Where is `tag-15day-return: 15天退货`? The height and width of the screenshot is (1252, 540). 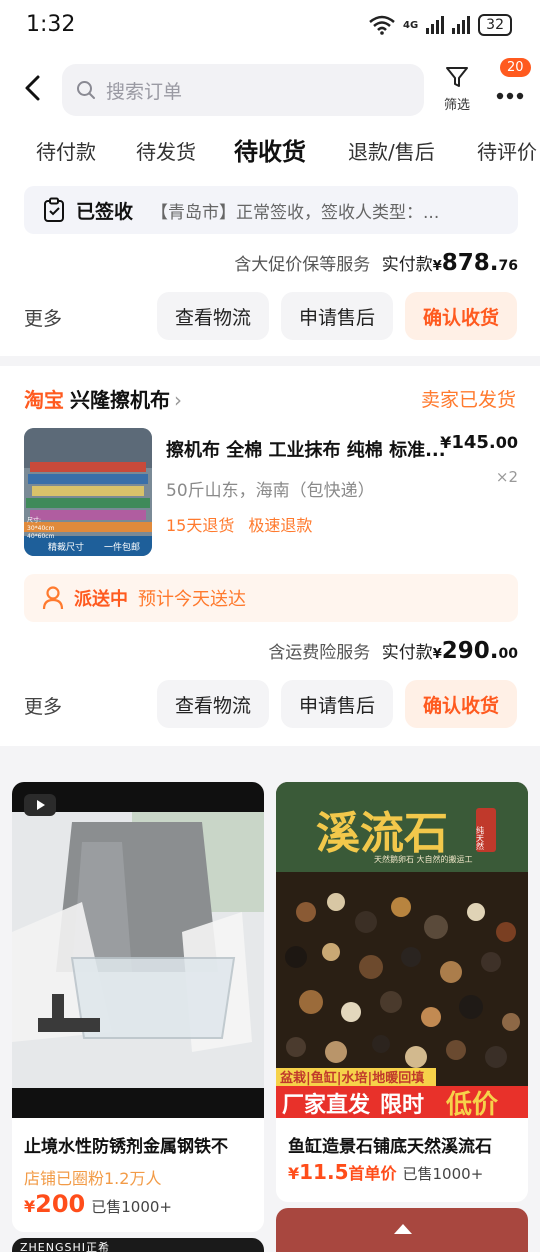
tag-15day-return: 15天退货 is located at coordinates (200, 525).